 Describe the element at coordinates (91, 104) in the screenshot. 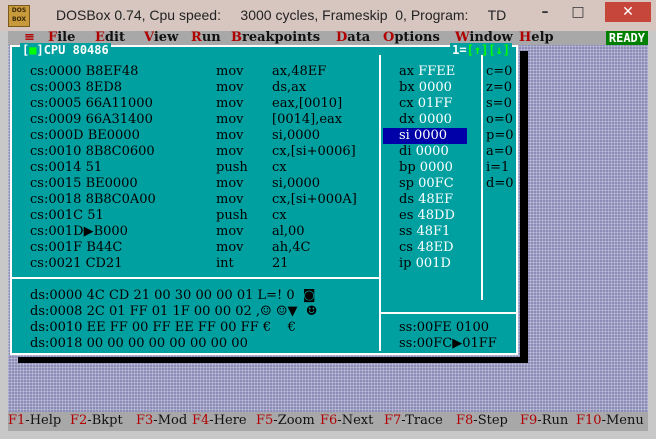

I see `disasm-row: cs:0005 66A11000` at that location.